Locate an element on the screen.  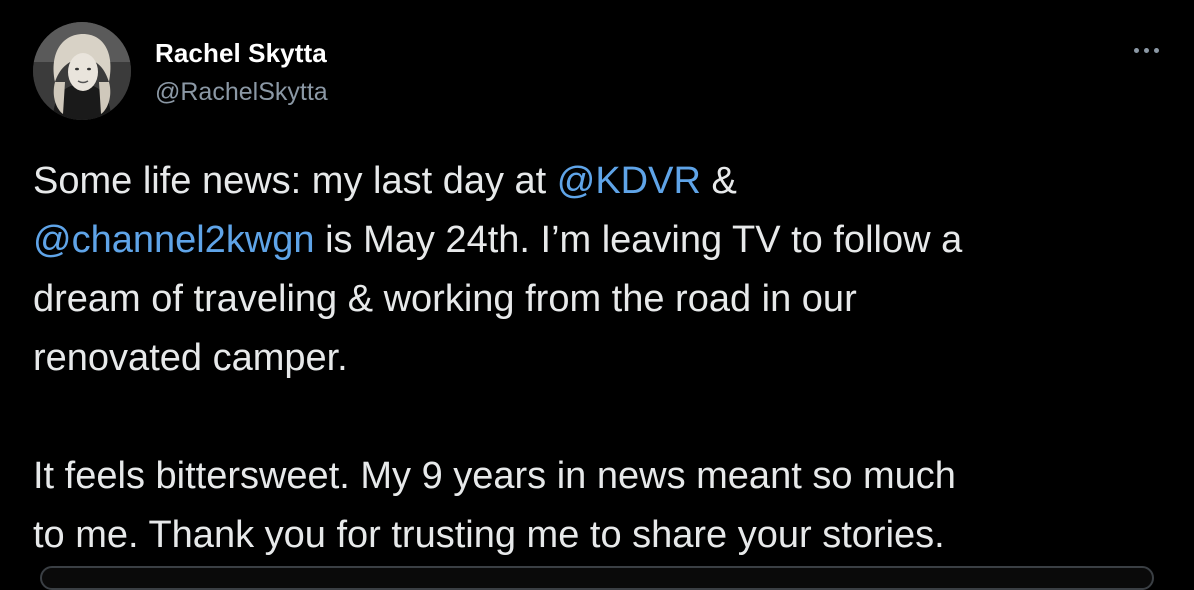
mention-link-kdvr: @KDVR is located at coordinates (629, 181).